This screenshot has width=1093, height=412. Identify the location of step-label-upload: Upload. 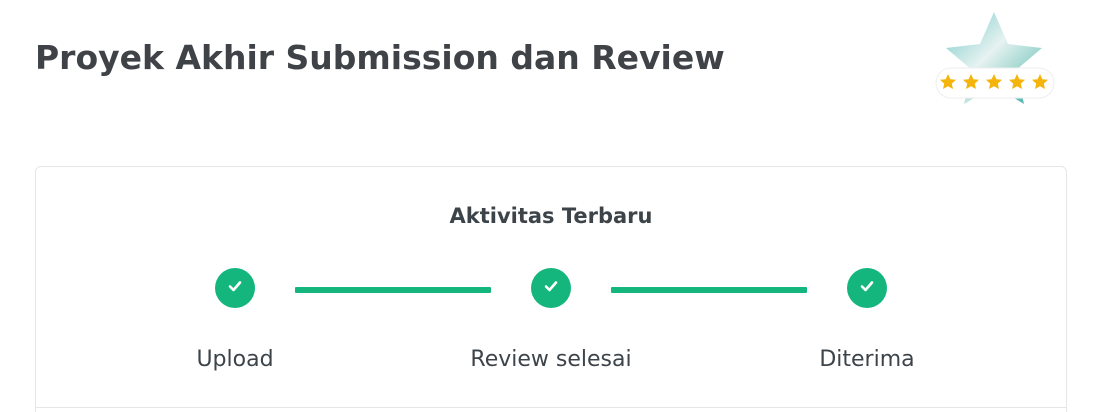
(235, 359).